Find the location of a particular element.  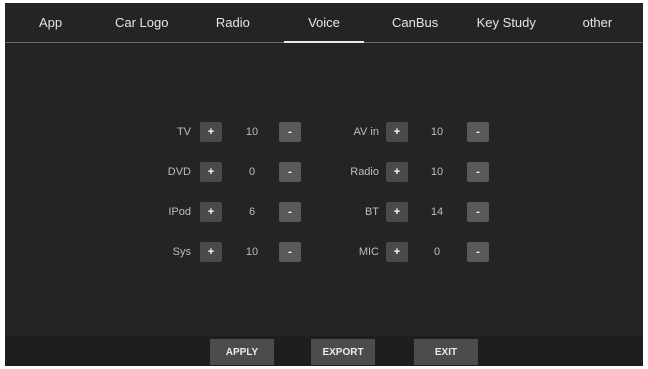

tab-voice: Voice is located at coordinates (323, 23).